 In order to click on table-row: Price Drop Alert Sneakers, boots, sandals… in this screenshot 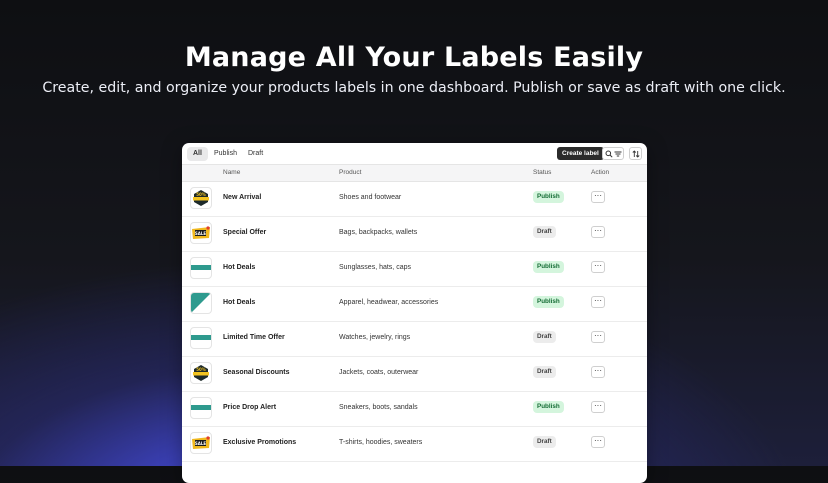, I will do `click(414, 409)`.